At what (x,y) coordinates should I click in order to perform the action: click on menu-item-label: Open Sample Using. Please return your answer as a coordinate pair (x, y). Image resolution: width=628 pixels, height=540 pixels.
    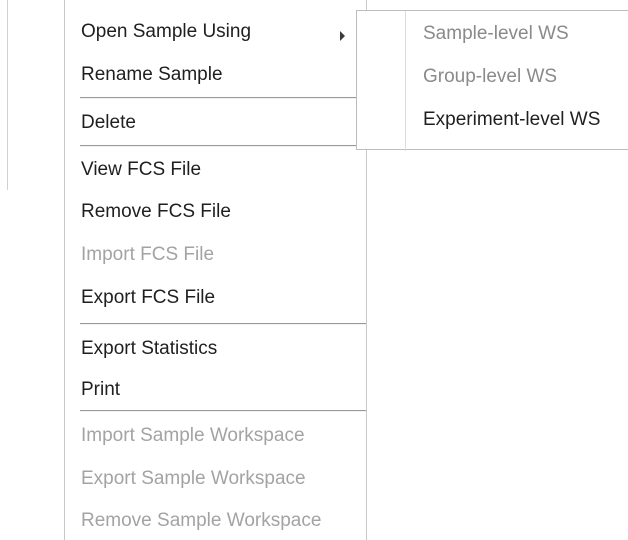
    Looking at the image, I should click on (166, 31).